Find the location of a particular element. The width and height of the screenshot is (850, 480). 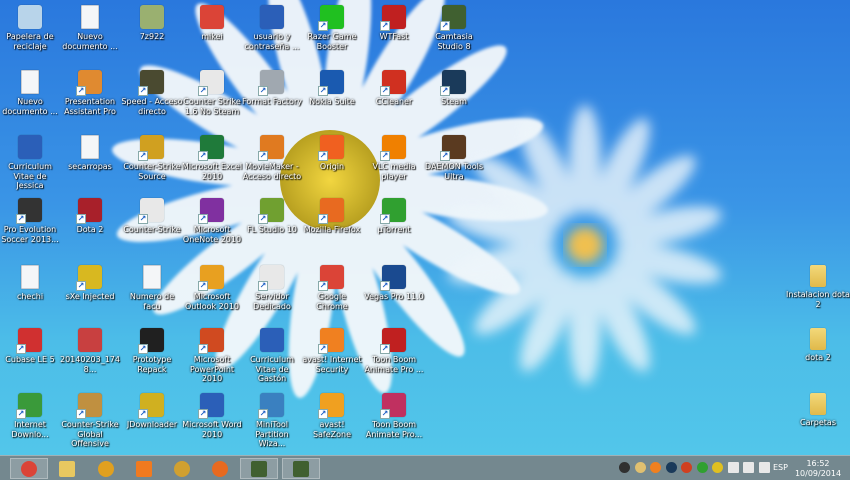

razer-tray-icon is located at coordinates (624, 467).